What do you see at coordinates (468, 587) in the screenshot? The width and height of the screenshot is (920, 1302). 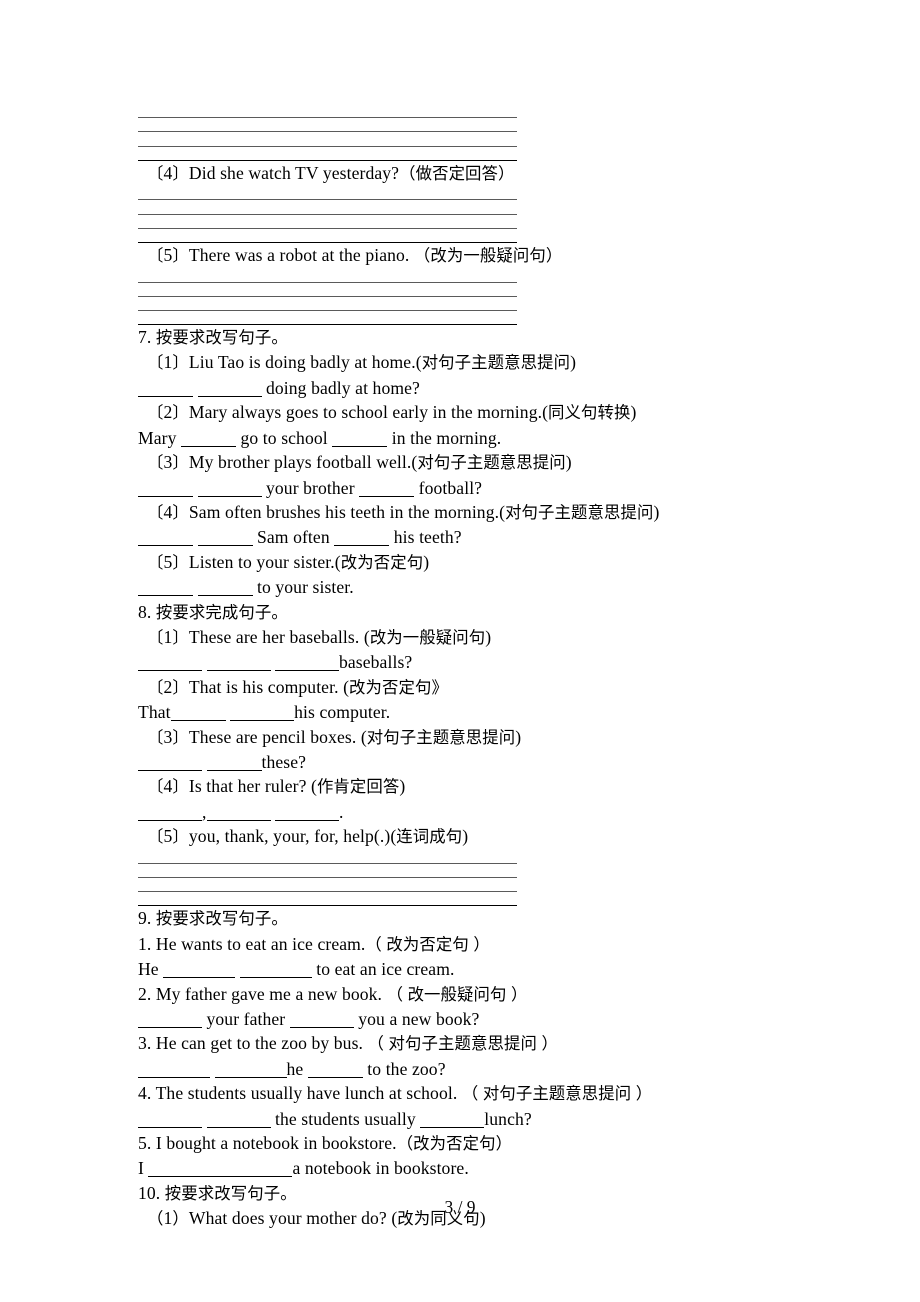 I see `answer-blank-line: to your sister.` at bounding box center [468, 587].